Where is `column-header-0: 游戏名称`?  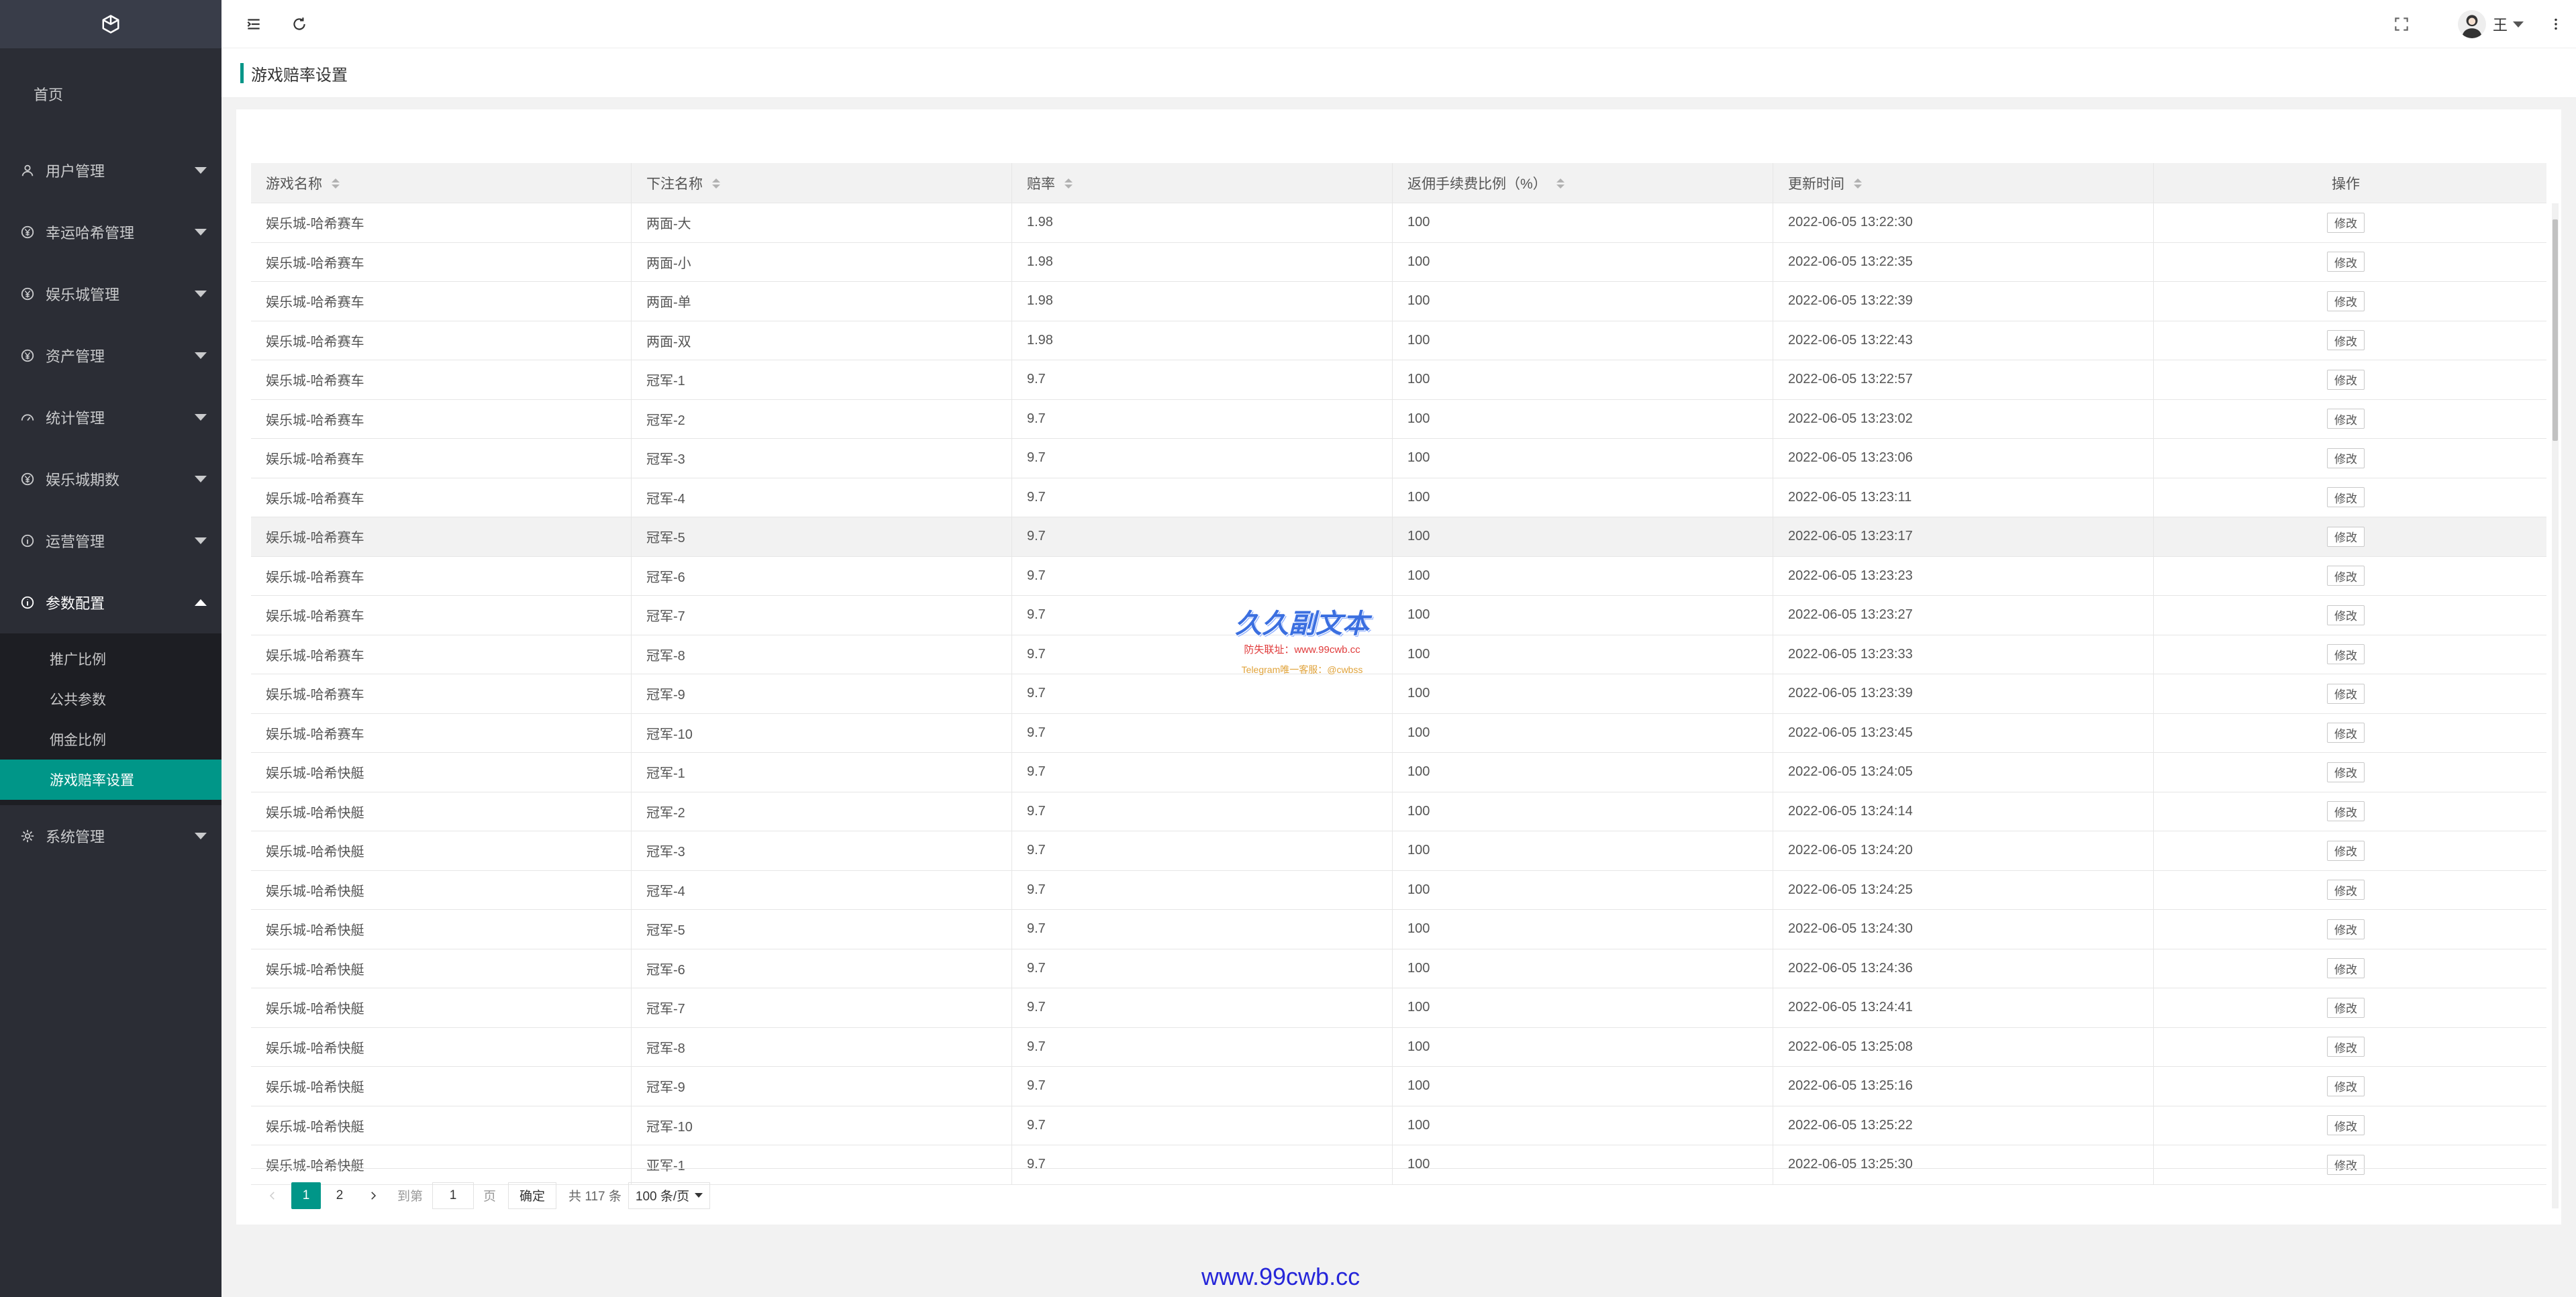 column-header-0: 游戏名称 is located at coordinates (441, 183).